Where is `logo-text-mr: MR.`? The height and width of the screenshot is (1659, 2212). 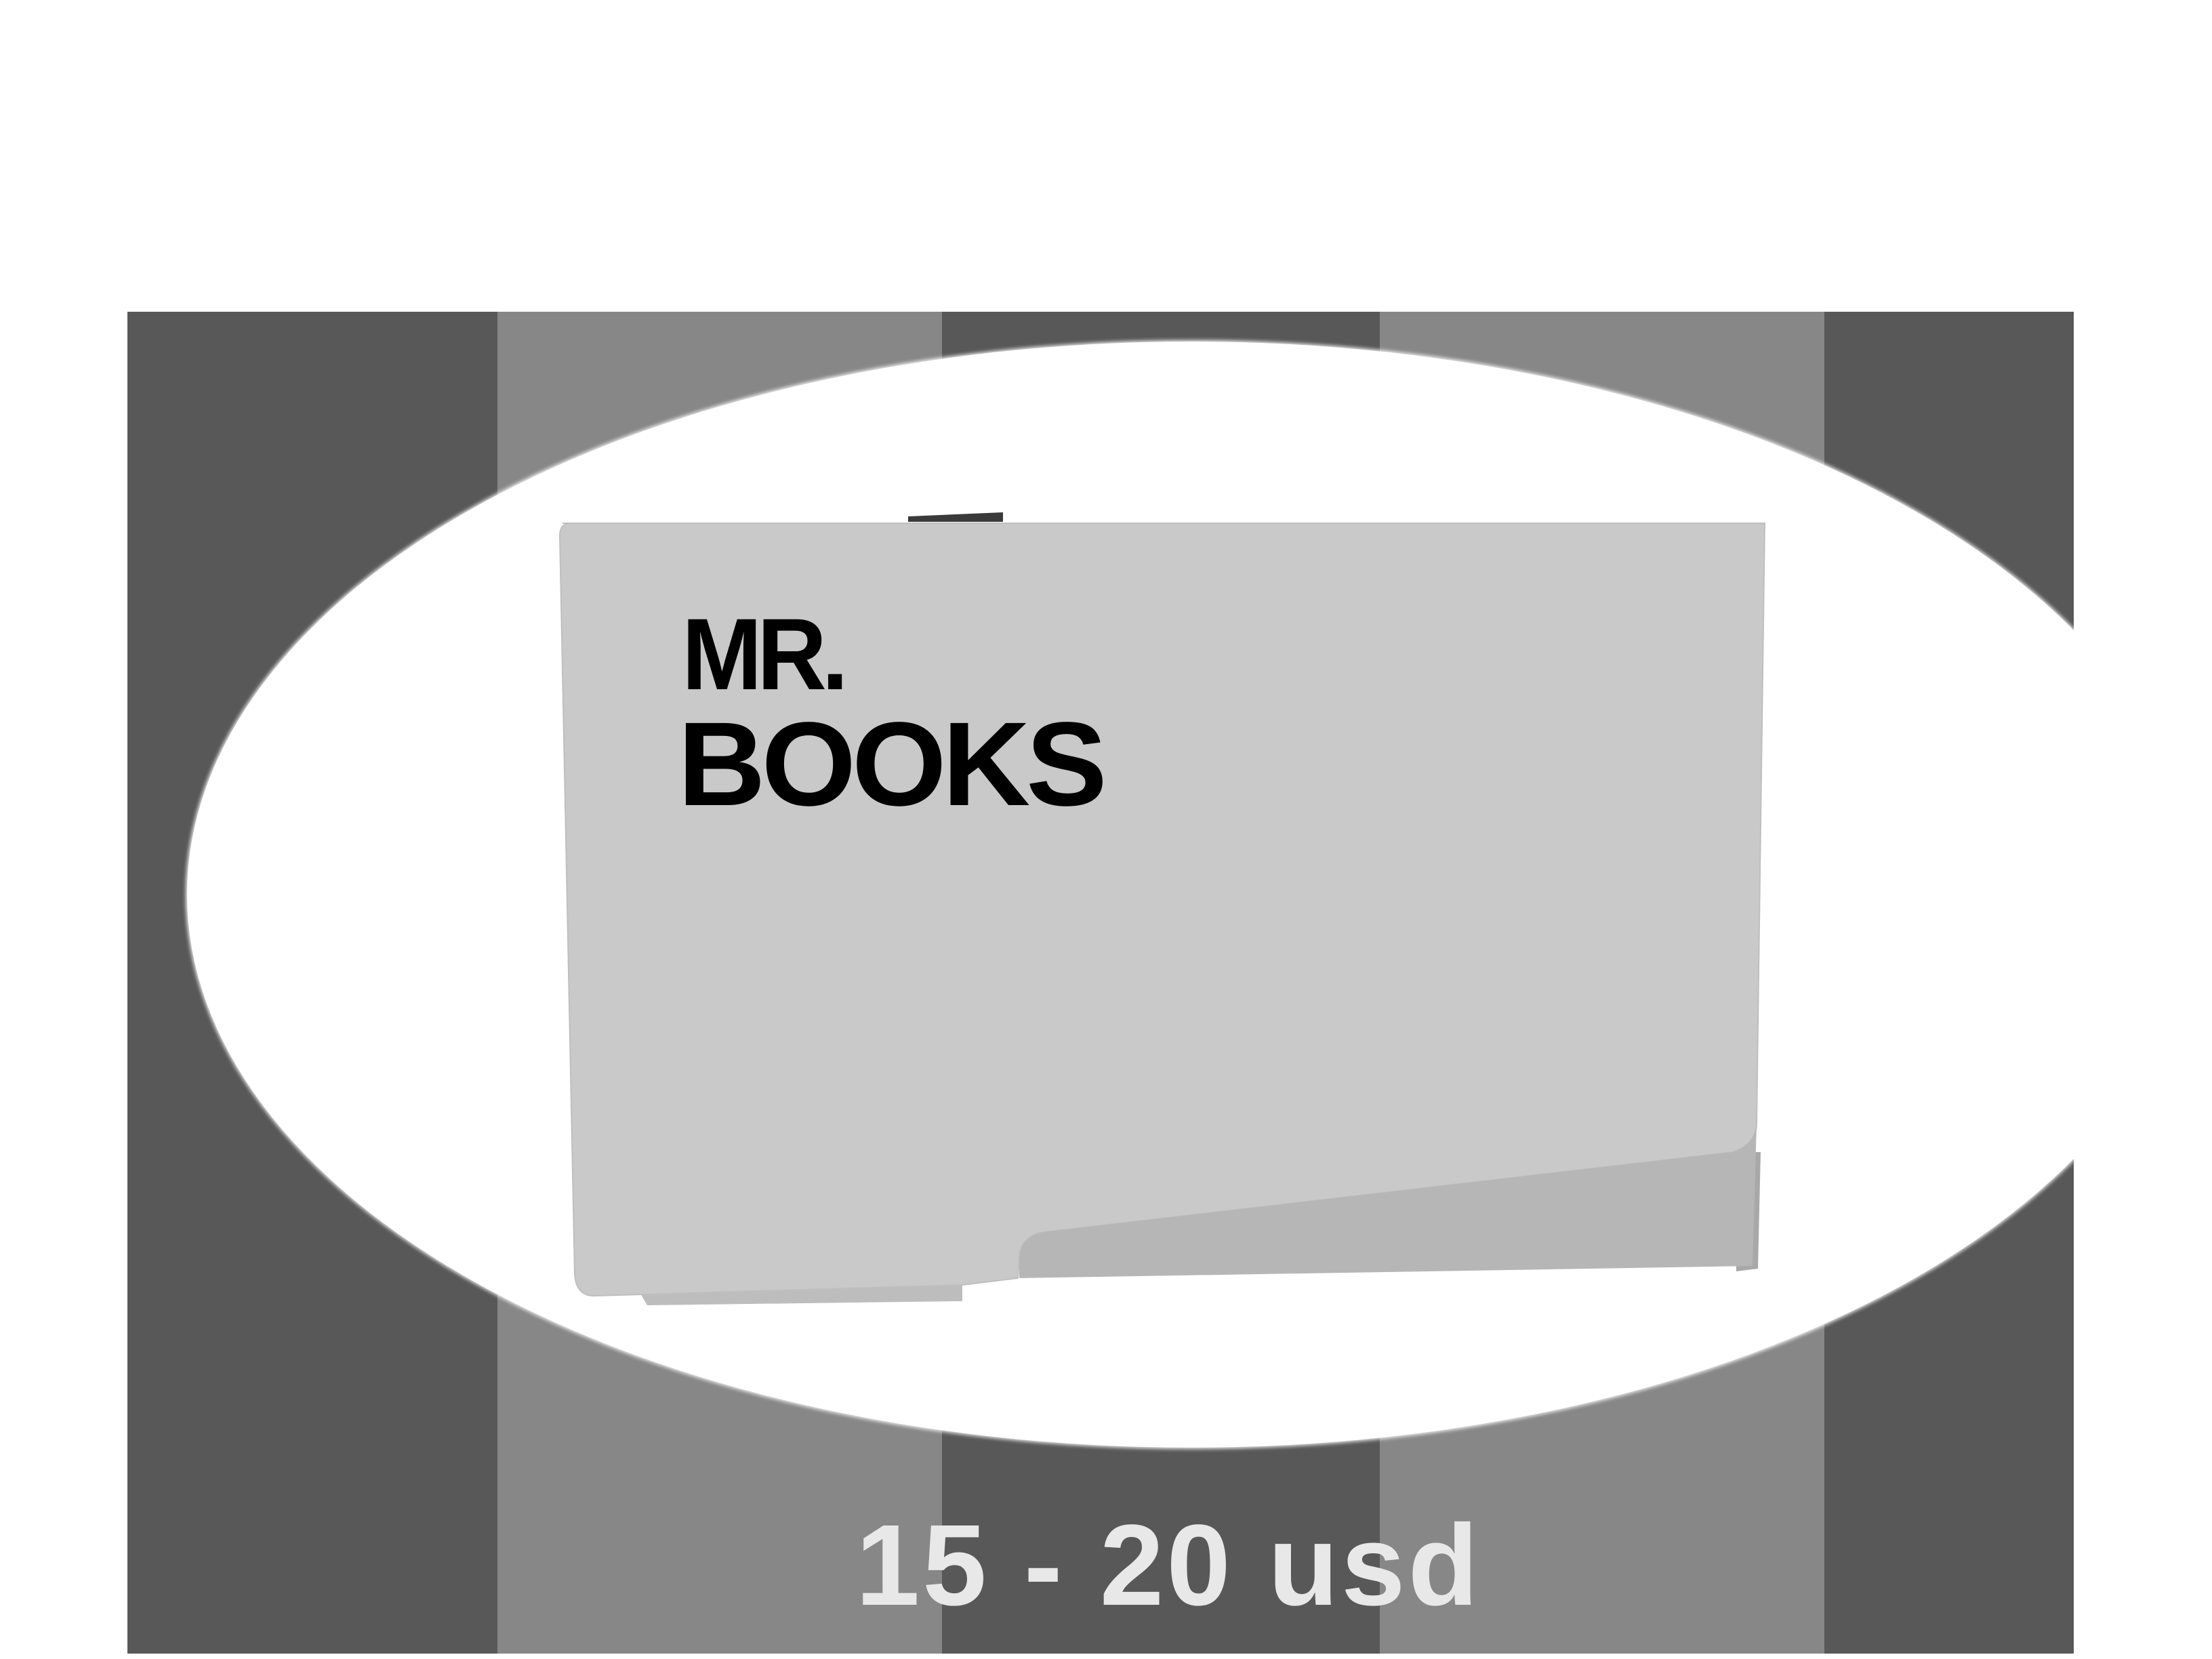 logo-text-mr: MR. is located at coordinates (765, 654).